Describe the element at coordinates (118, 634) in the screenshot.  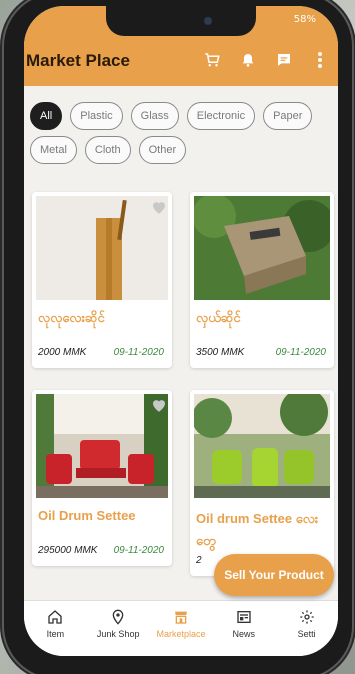
I see `nav-label-junk-shop: Junk Shop` at that location.